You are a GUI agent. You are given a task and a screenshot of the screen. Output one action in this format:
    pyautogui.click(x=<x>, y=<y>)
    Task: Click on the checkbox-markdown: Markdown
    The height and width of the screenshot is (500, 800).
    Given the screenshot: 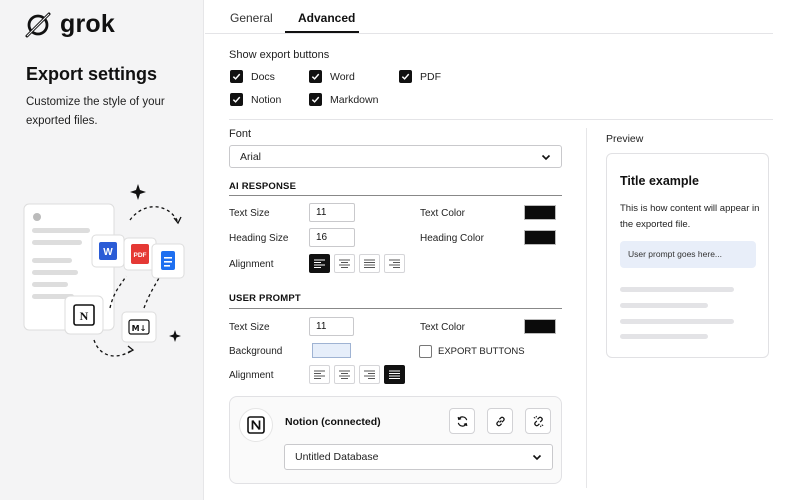 What is the action you would take?
    pyautogui.click(x=343, y=99)
    